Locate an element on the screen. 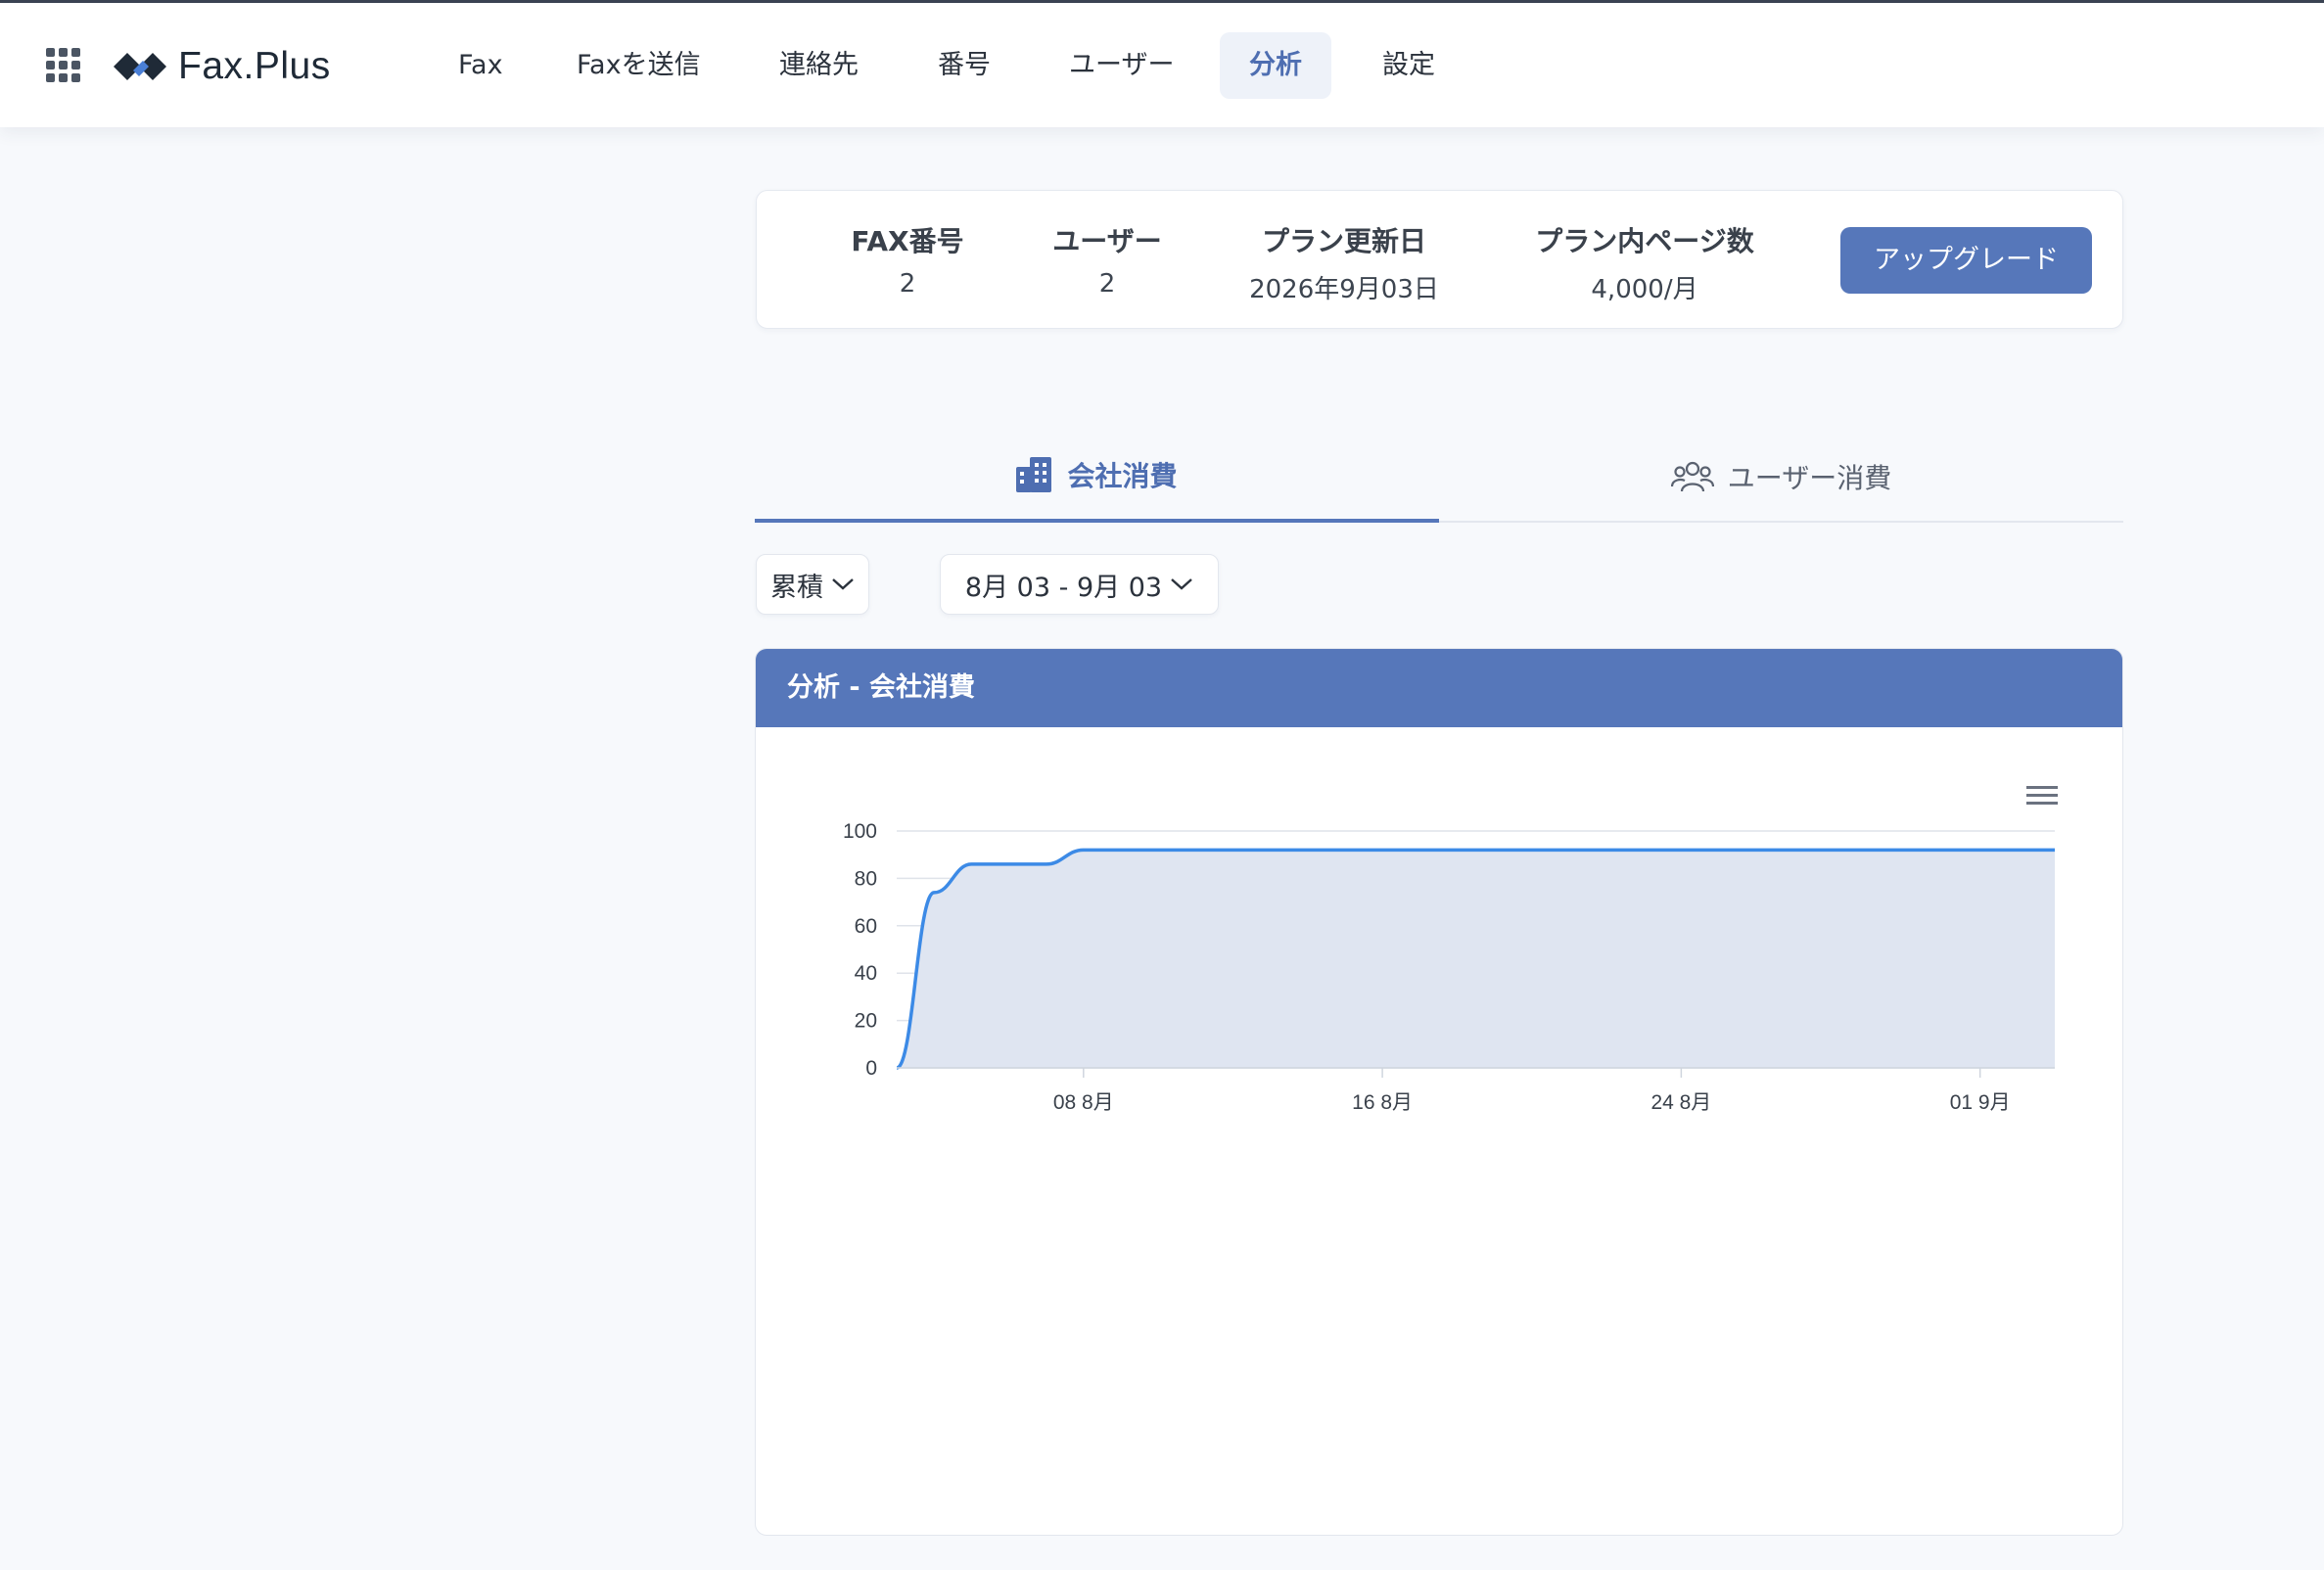 The image size is (2324, 1570). nav-item-users: ユーザー is located at coordinates (1121, 65).